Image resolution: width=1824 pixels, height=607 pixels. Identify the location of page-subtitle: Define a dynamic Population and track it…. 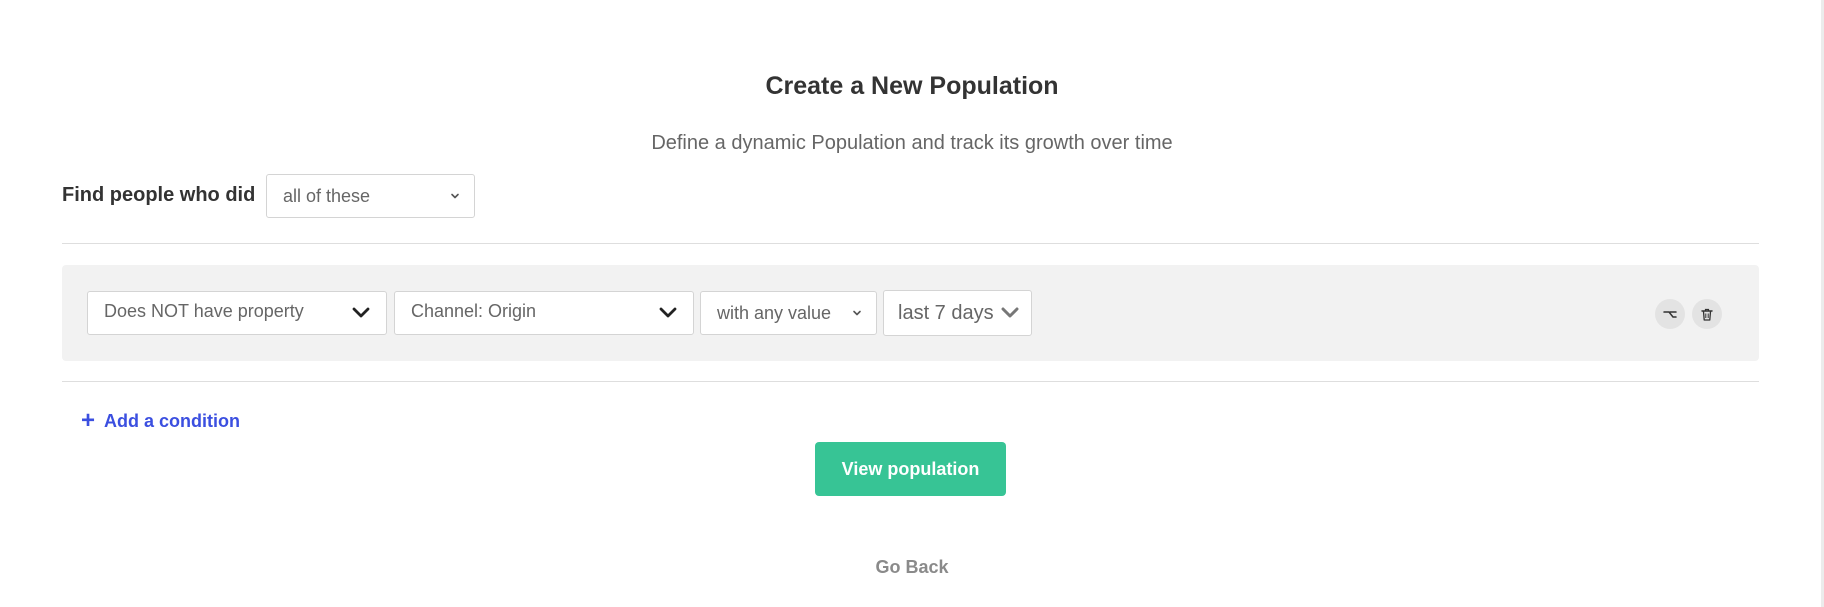
(912, 143).